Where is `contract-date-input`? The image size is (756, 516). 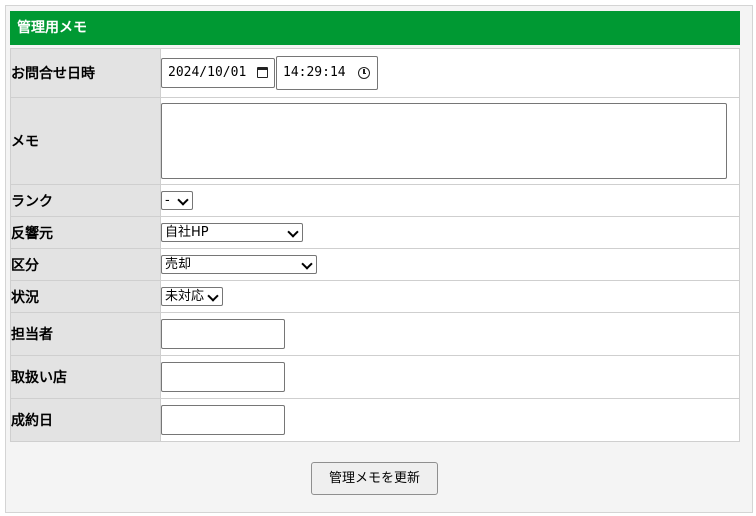
contract-date-input is located at coordinates (223, 420).